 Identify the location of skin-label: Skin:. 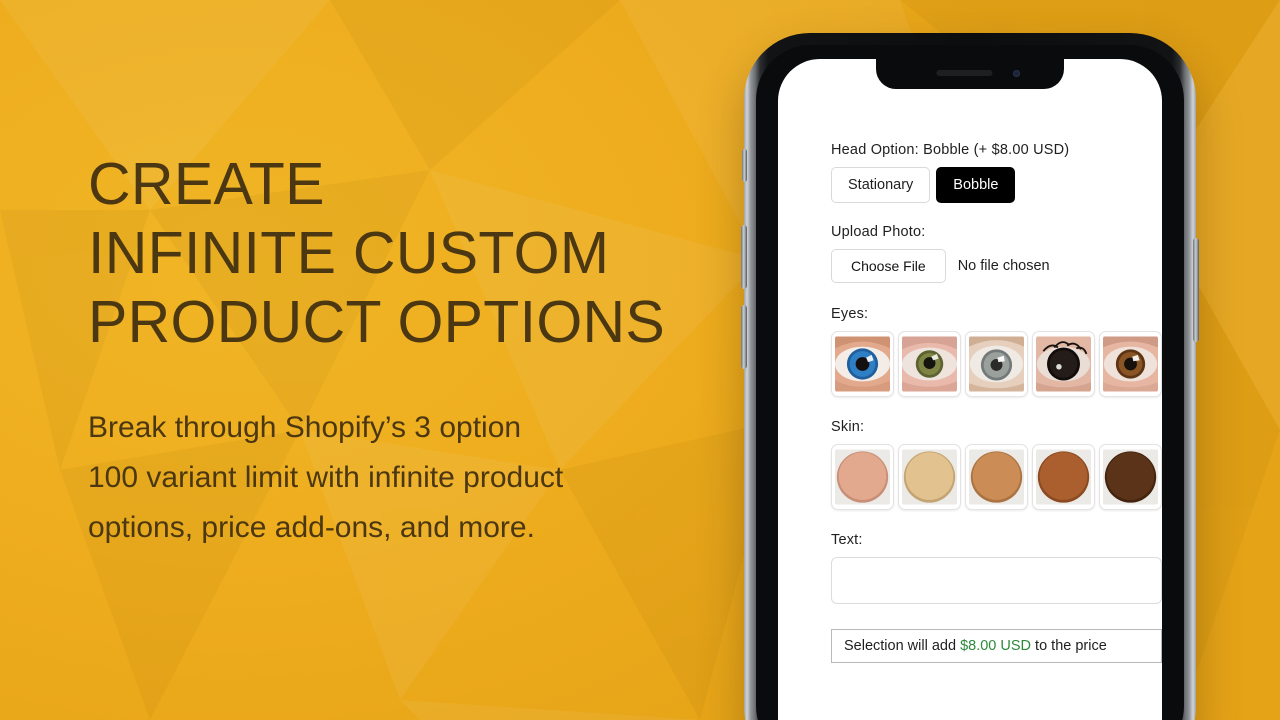
(848, 427).